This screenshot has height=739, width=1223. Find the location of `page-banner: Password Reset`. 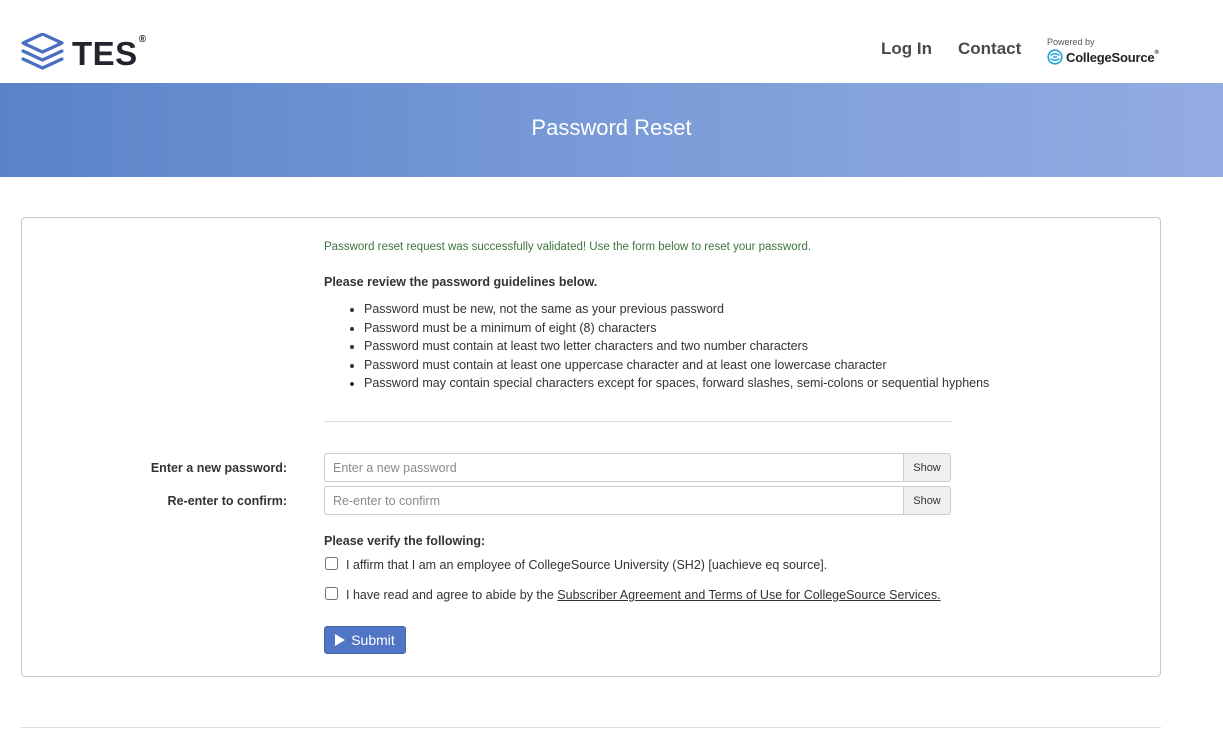

page-banner: Password Reset is located at coordinates (611, 130).